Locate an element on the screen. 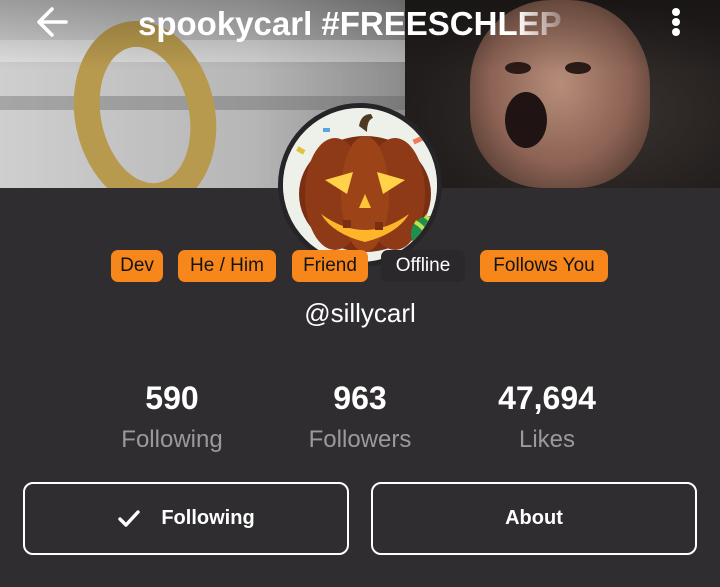 This screenshot has width=720, height=587. more-vertical-icon is located at coordinates (676, 12).